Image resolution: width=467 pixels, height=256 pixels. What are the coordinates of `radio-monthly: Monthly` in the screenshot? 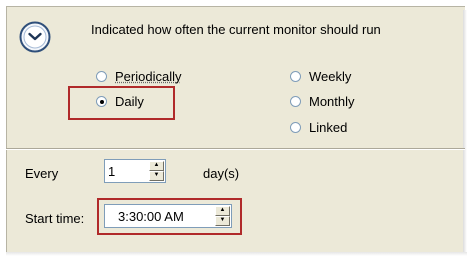 It's located at (322, 101).